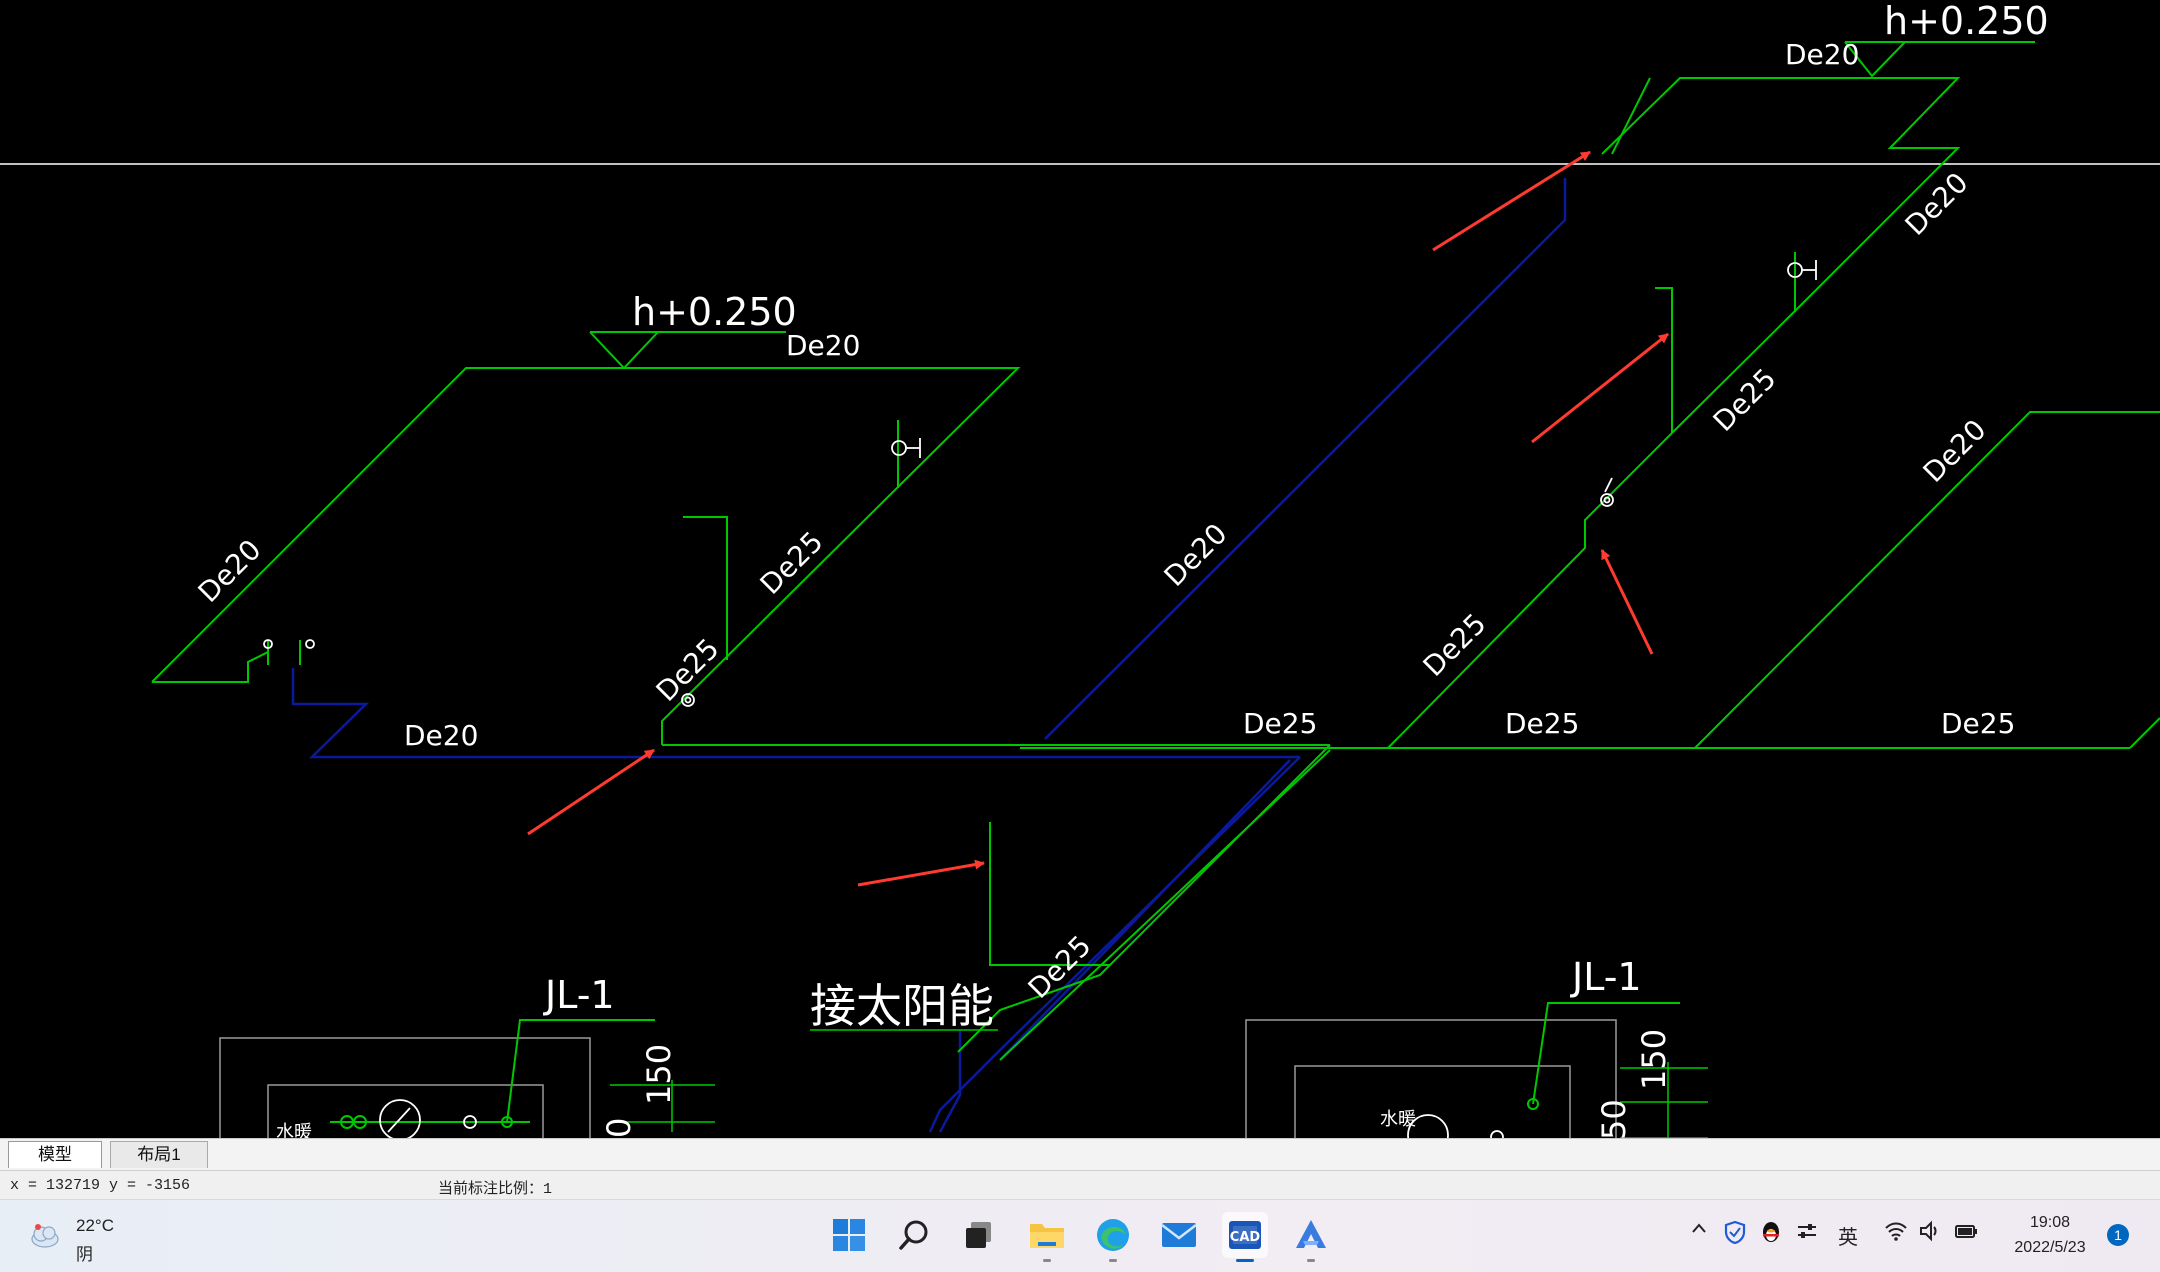 This screenshot has height=1272, width=2160. I want to click on dimension-lines, so click(1159, 1083).